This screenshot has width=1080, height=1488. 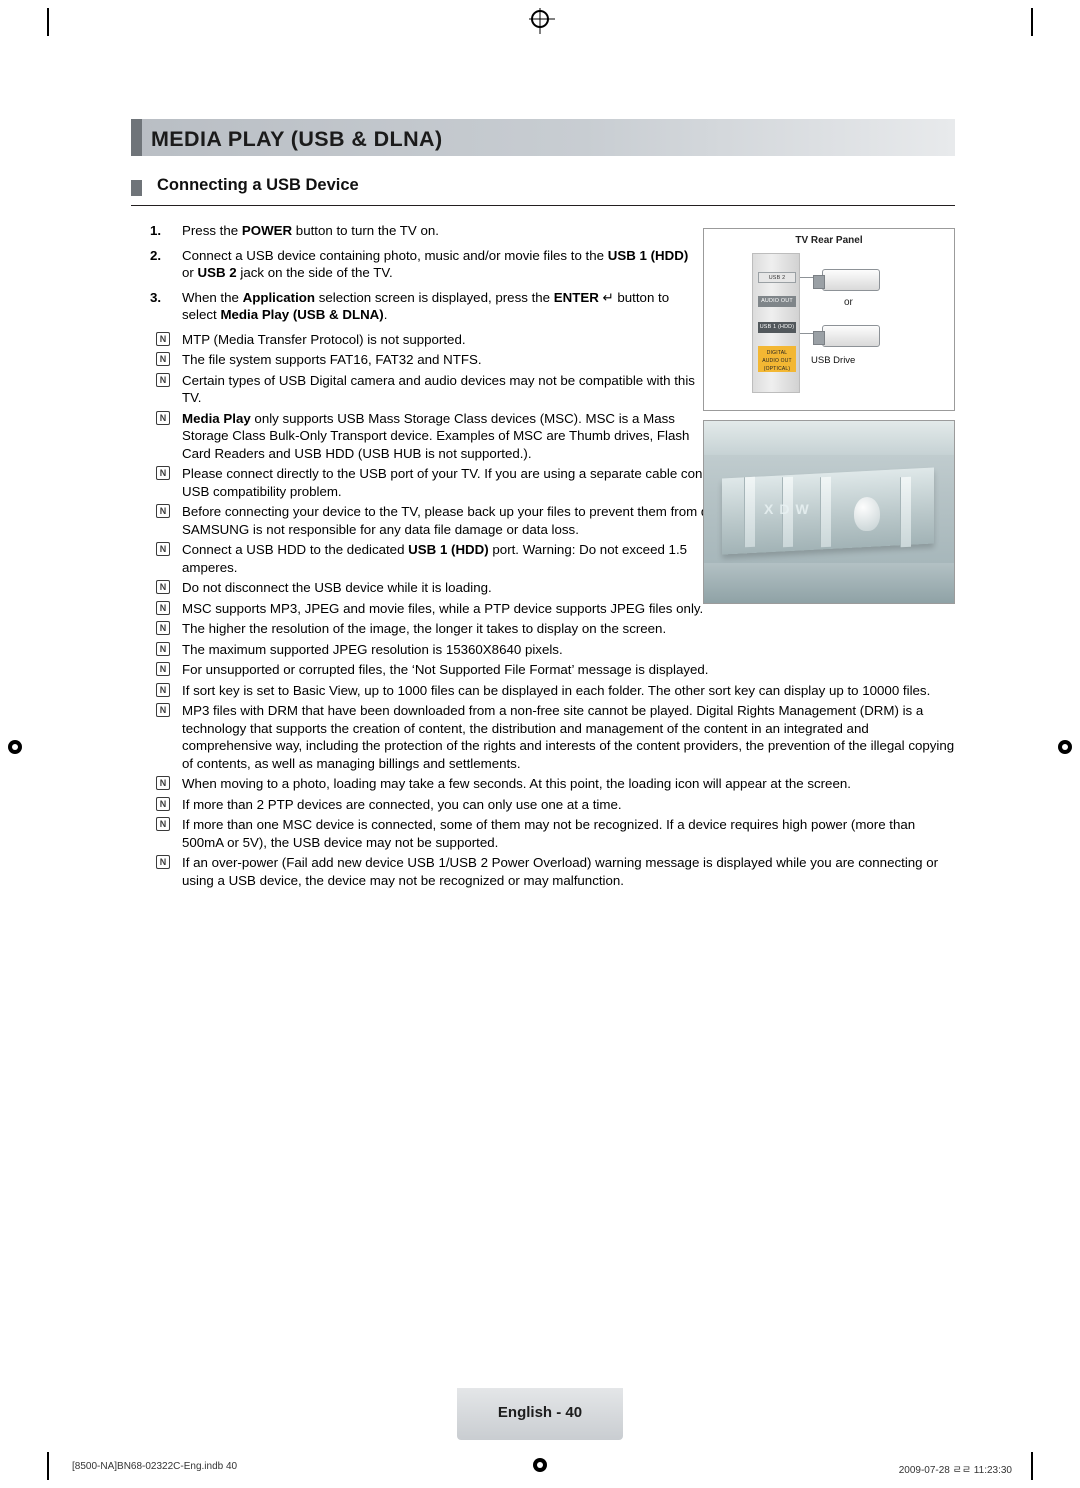 I want to click on chapter-title-bar: MEDIA PLAY (USB & DLNA), so click(x=543, y=137).